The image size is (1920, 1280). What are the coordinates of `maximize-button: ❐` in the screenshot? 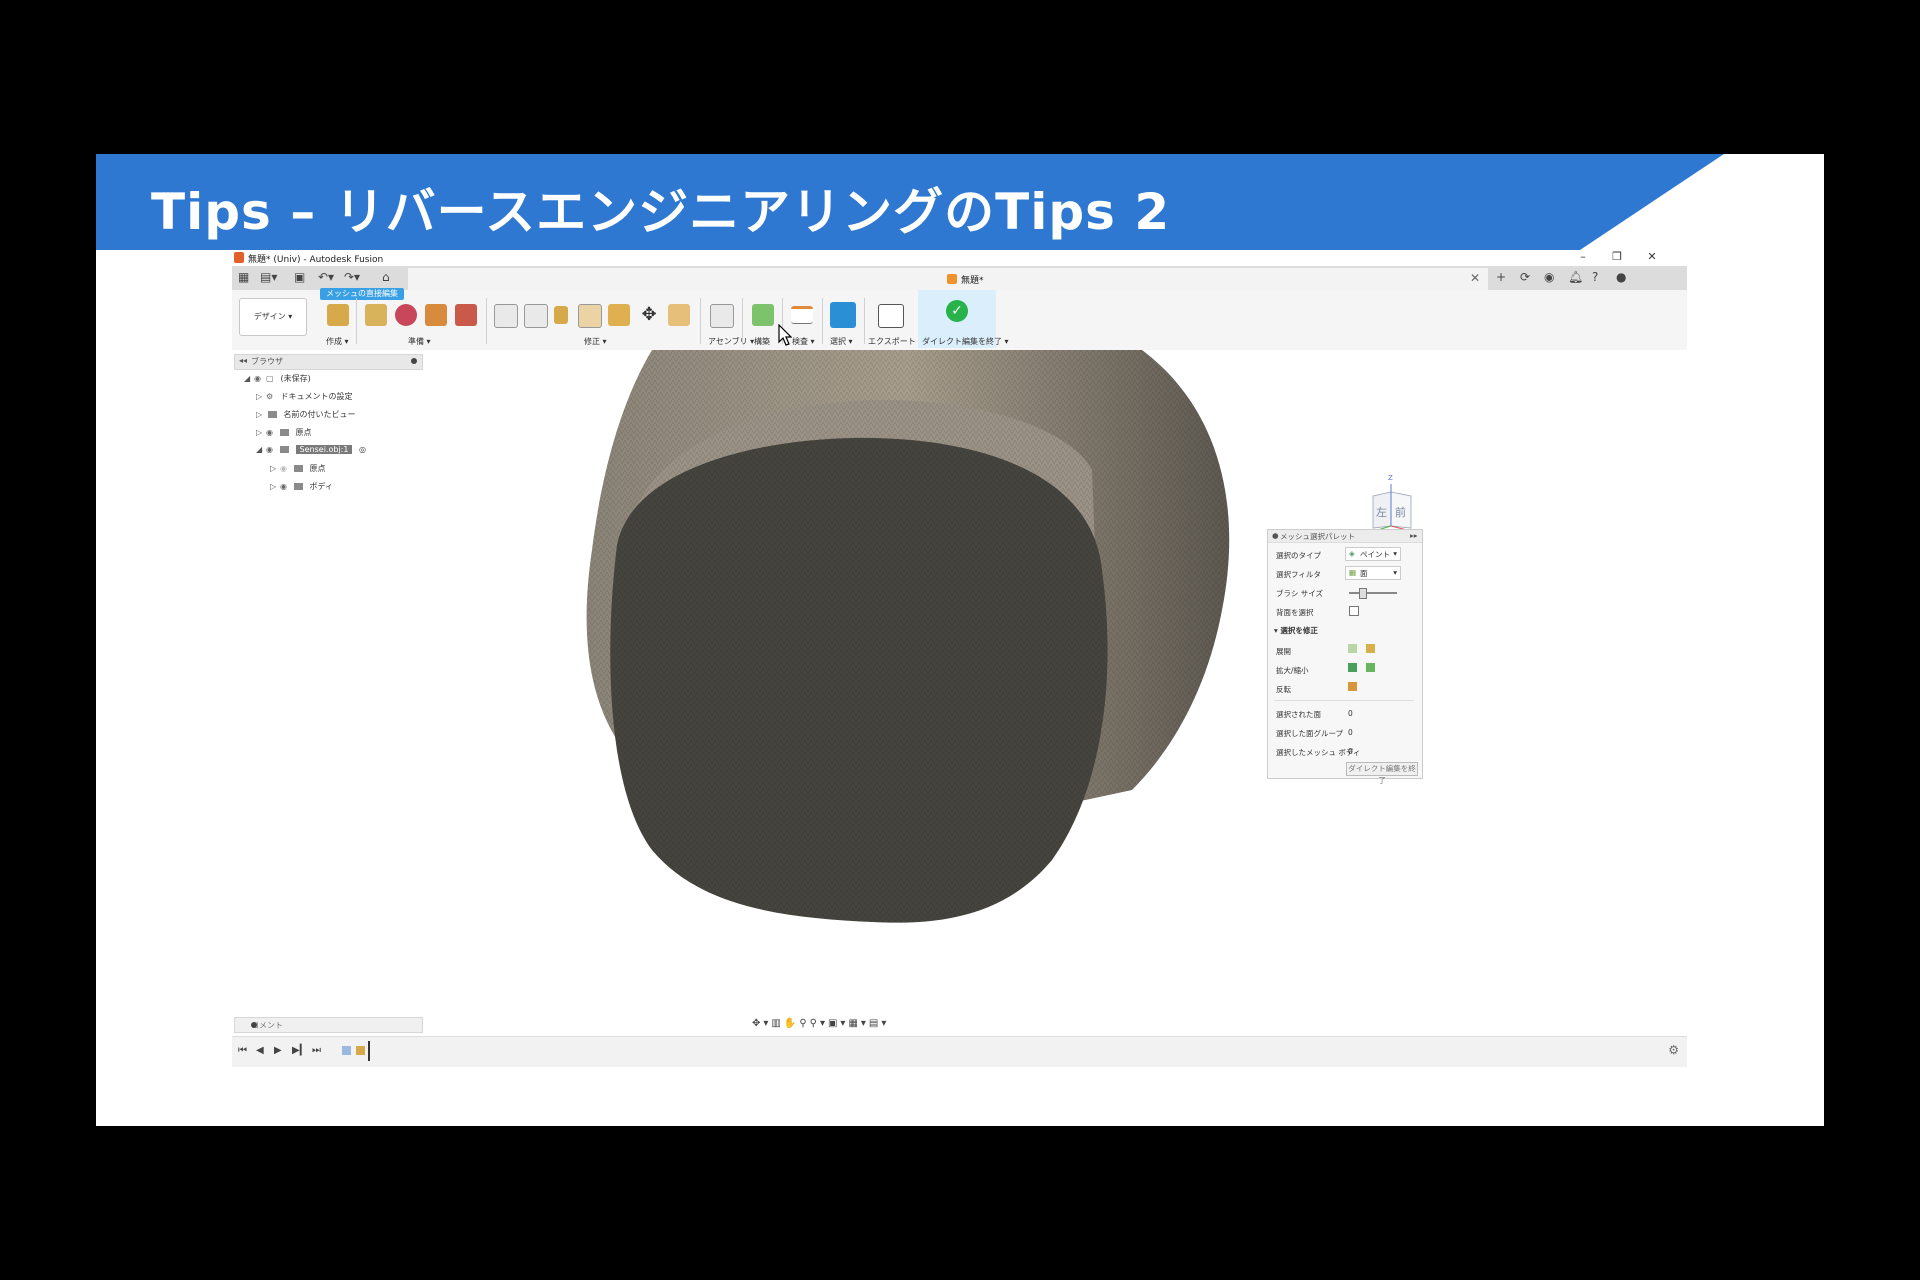 It's located at (1617, 256).